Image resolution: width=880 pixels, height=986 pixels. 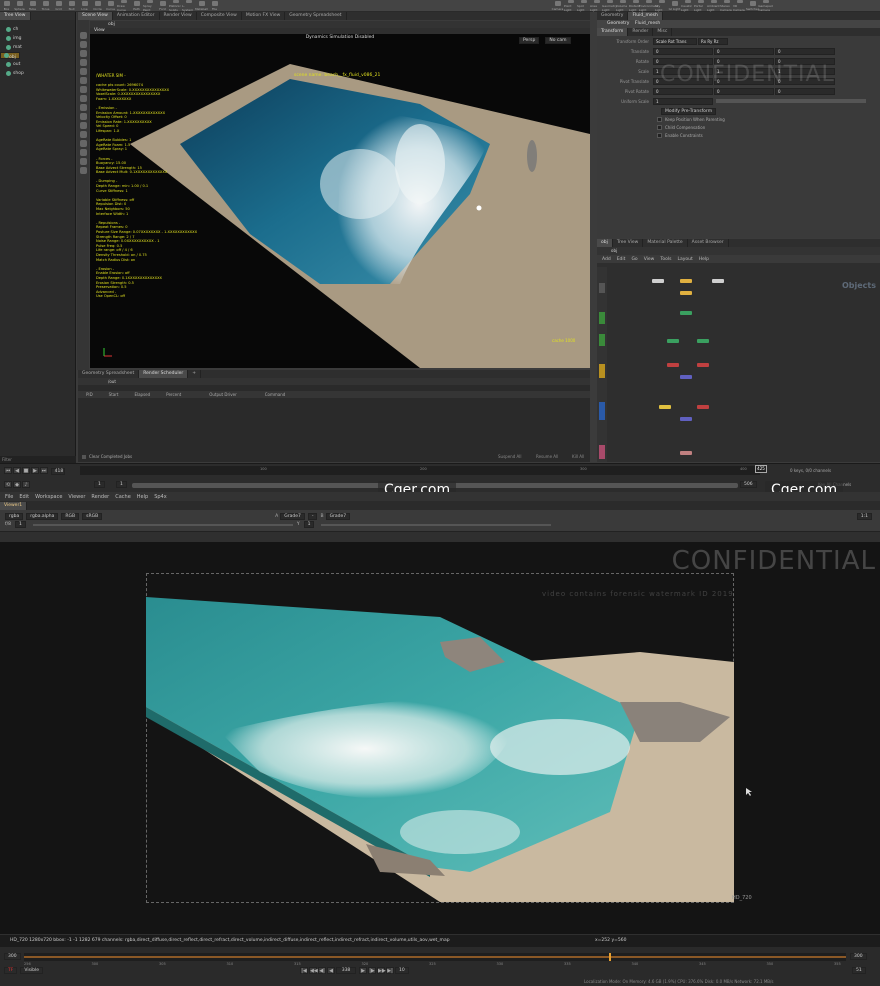 What do you see at coordinates (529, 40) in the screenshot?
I see `persp-button: Persp` at bounding box center [529, 40].